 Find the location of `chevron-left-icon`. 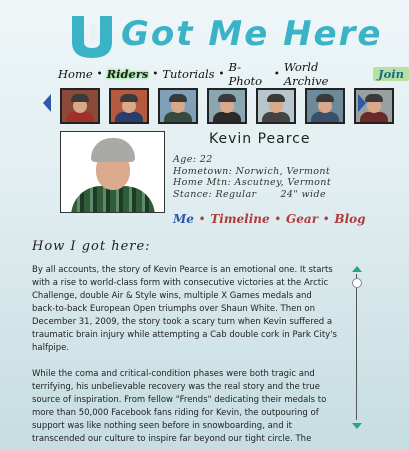

chevron-left-icon is located at coordinates (47, 103).